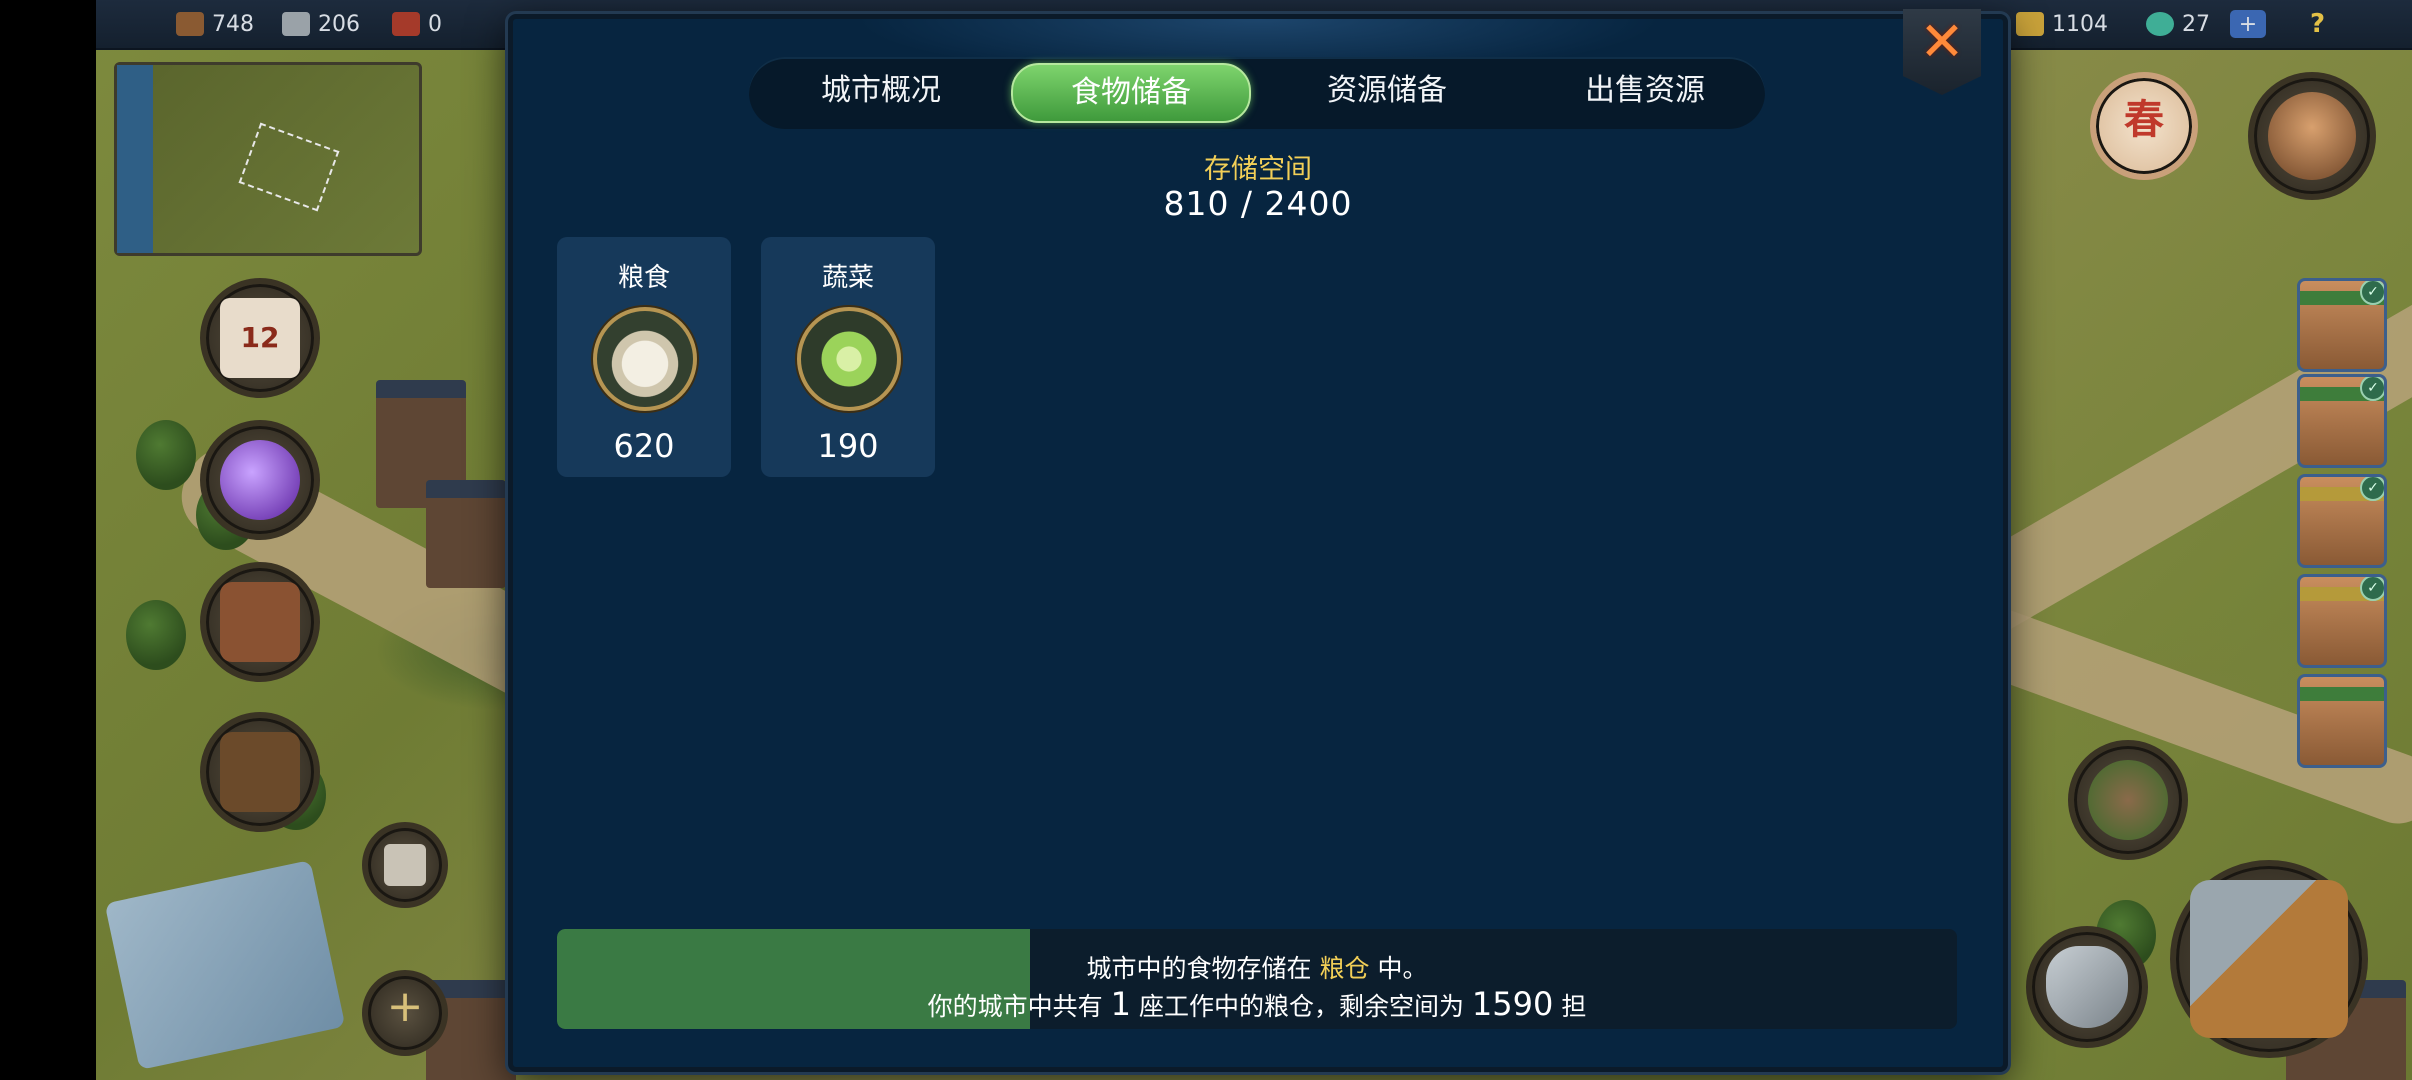 The width and height of the screenshot is (2412, 1080). What do you see at coordinates (135, 159) in the screenshot?
I see `minimap-sea` at bounding box center [135, 159].